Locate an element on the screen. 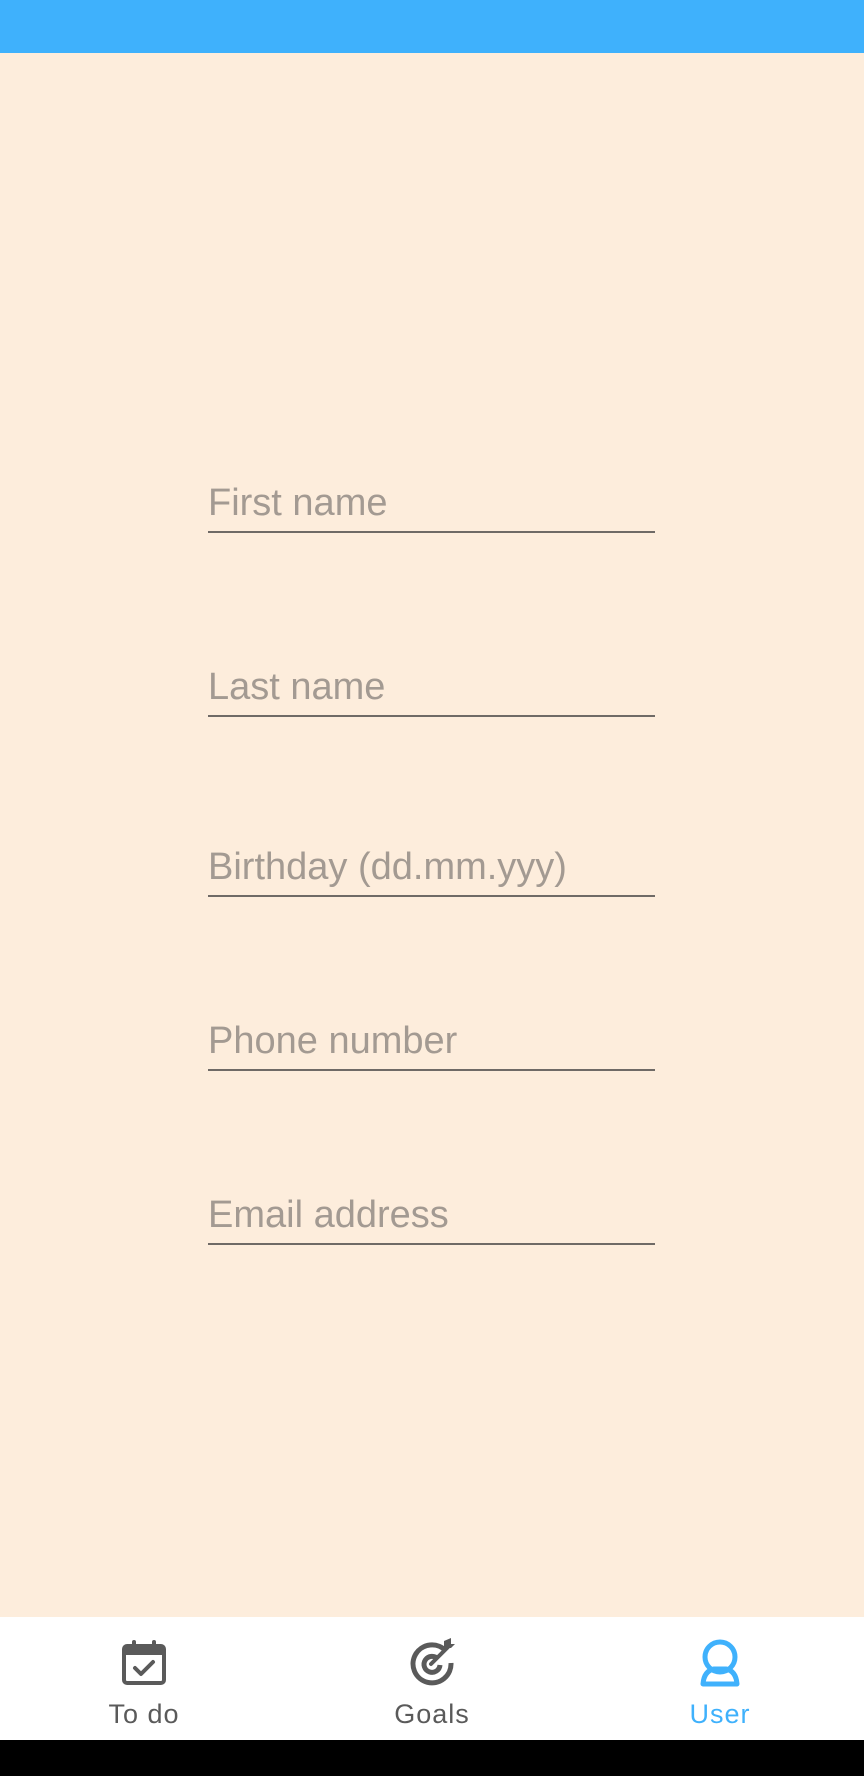  first-name-field is located at coordinates (431, 503).